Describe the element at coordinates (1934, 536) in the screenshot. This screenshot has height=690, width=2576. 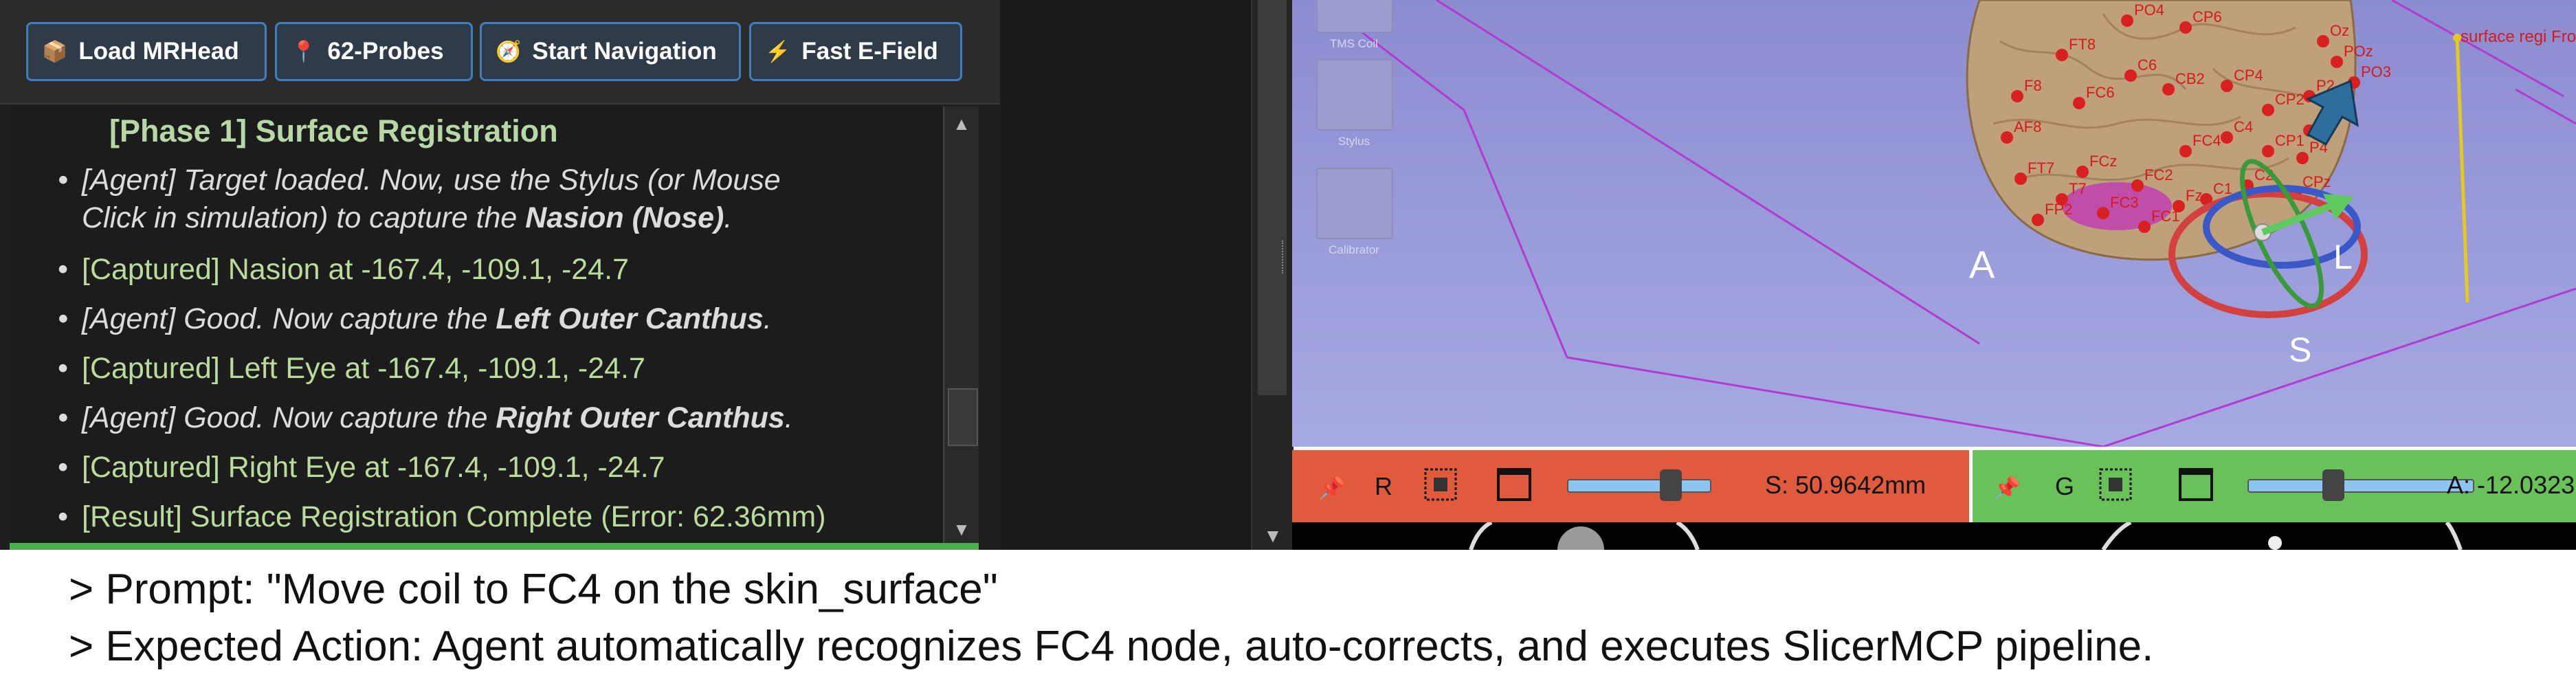
I see `slice-view-strip` at that location.